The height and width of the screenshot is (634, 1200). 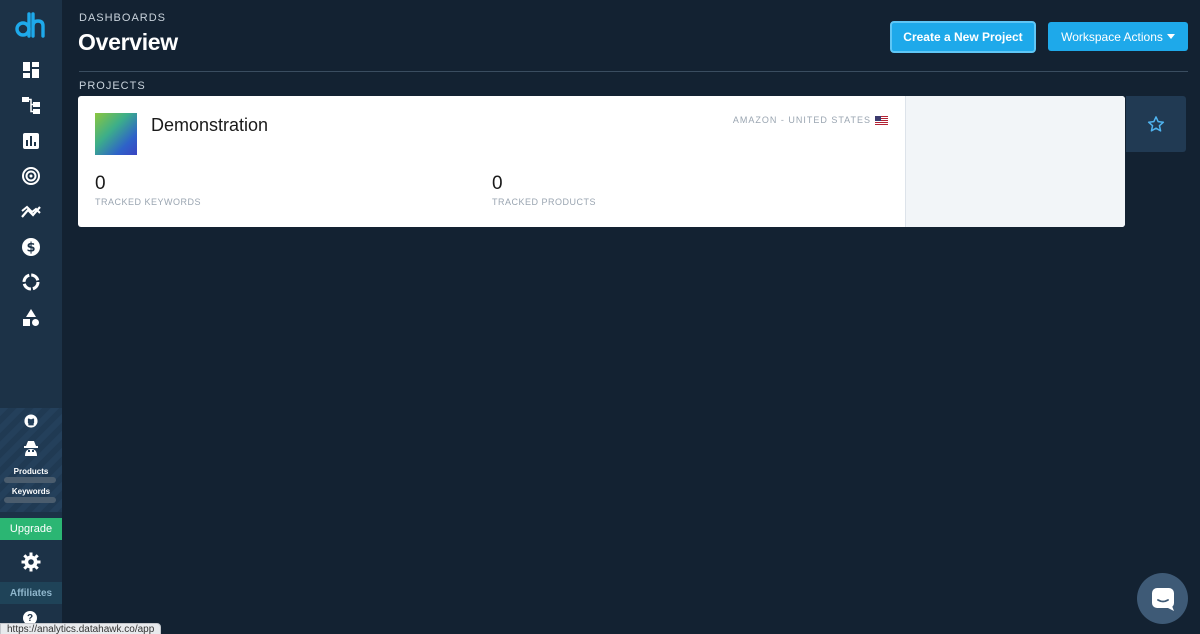 I want to click on tracked-keywords-label: TRACKED KEYWORDS, so click(x=148, y=202).